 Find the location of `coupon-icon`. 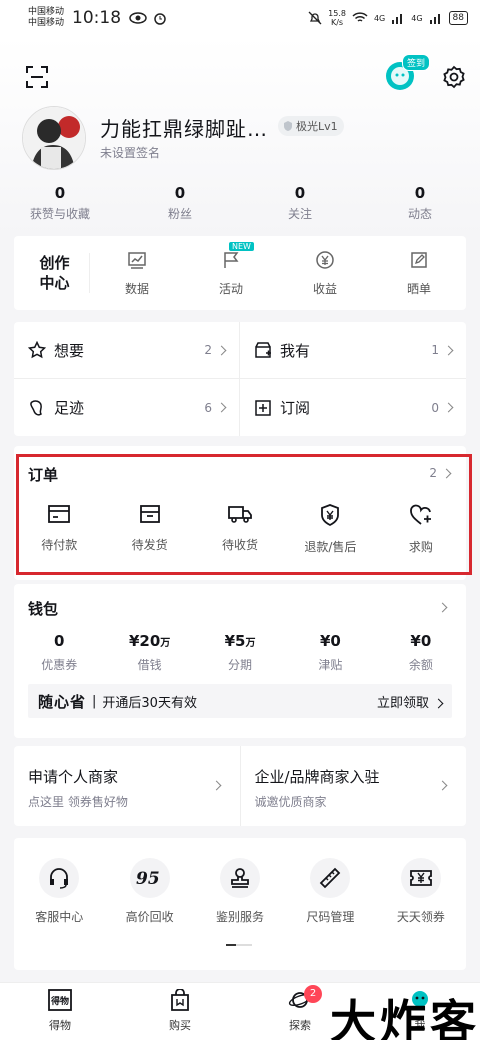

coupon-icon is located at coordinates (420, 878).